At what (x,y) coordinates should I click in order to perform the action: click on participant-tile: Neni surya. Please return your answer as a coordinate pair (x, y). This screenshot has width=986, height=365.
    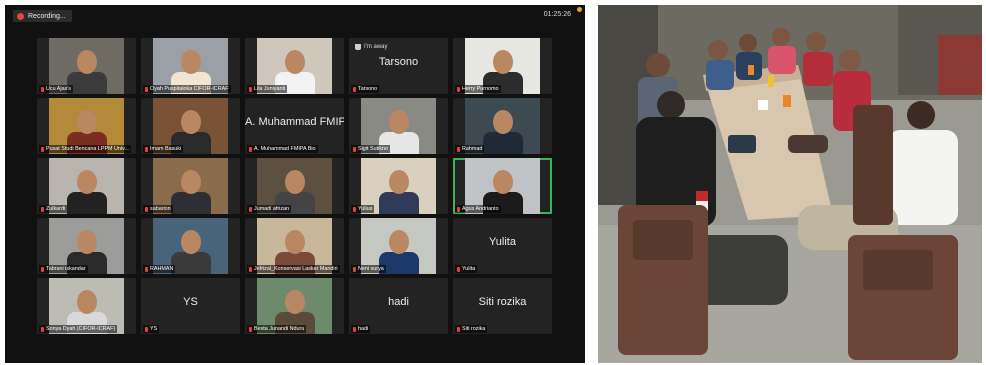
    Looking at the image, I should click on (398, 246).